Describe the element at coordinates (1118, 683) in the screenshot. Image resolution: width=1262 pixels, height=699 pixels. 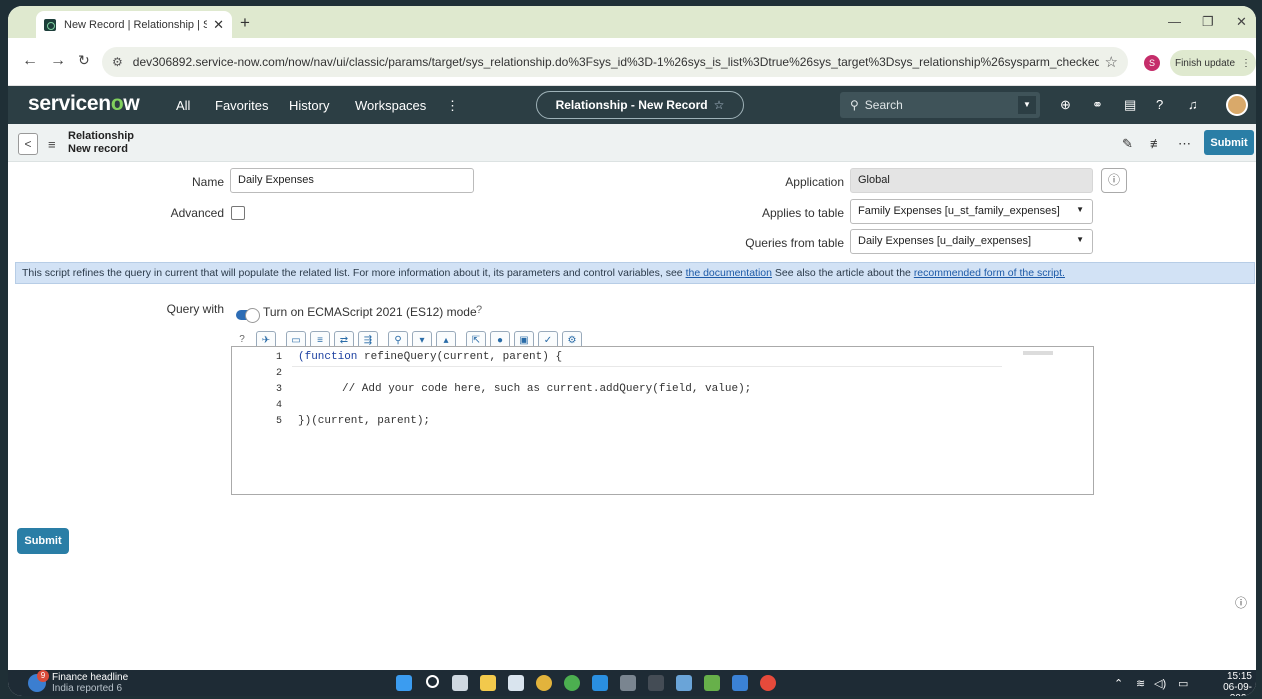
I see `tray-chevron-up-icon: ⌃` at that location.